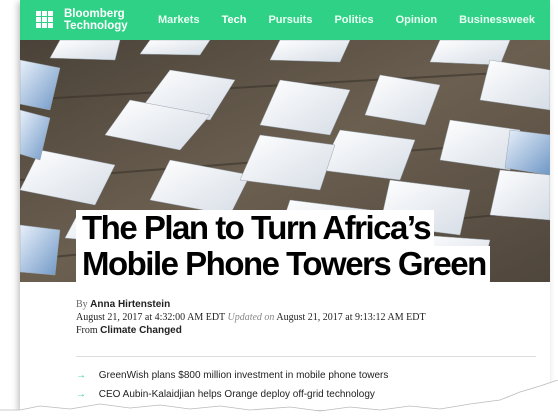 Image resolution: width=558 pixels, height=418 pixels. What do you see at coordinates (87, 330) in the screenshot?
I see `from-prefix: From` at bounding box center [87, 330].